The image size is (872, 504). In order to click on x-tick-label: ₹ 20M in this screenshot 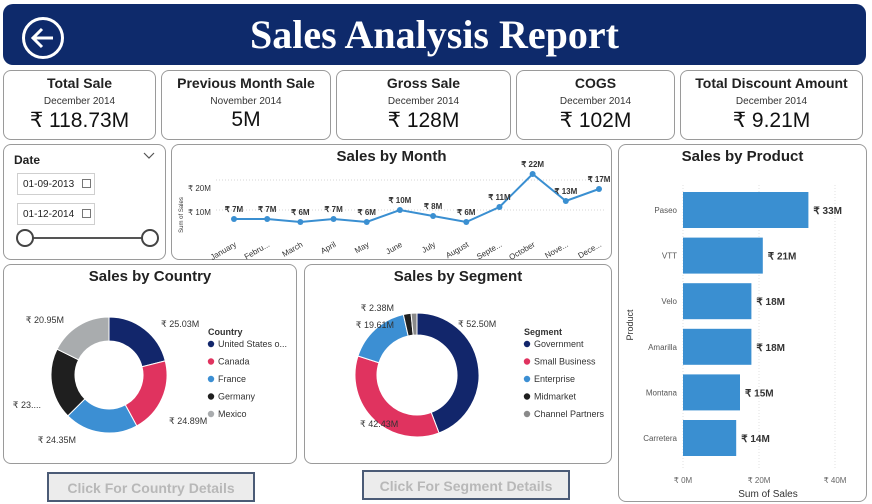, I will do `click(759, 480)`.